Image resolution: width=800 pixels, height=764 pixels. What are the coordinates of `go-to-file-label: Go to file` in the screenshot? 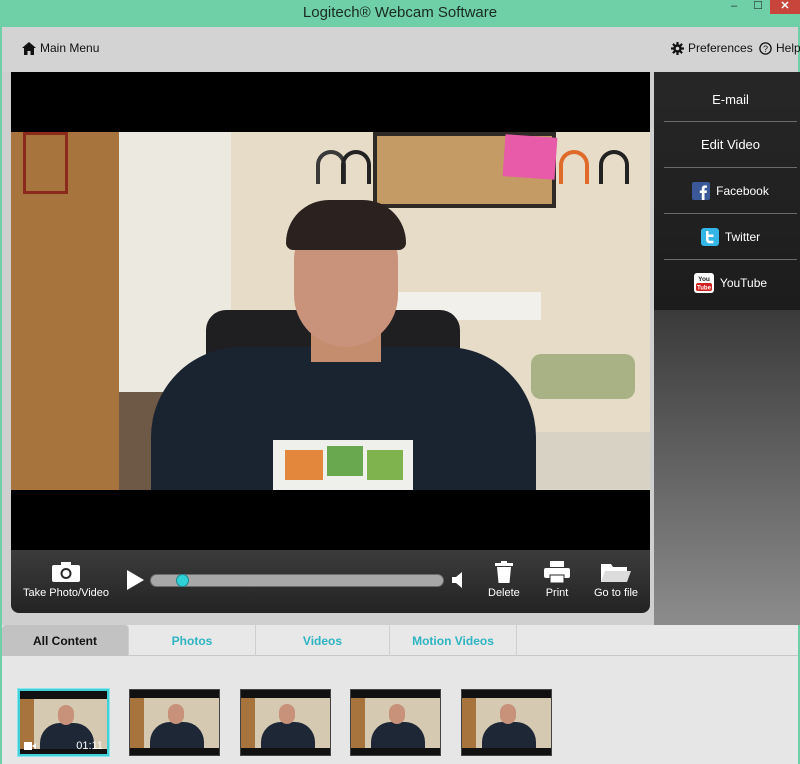 It's located at (616, 593).